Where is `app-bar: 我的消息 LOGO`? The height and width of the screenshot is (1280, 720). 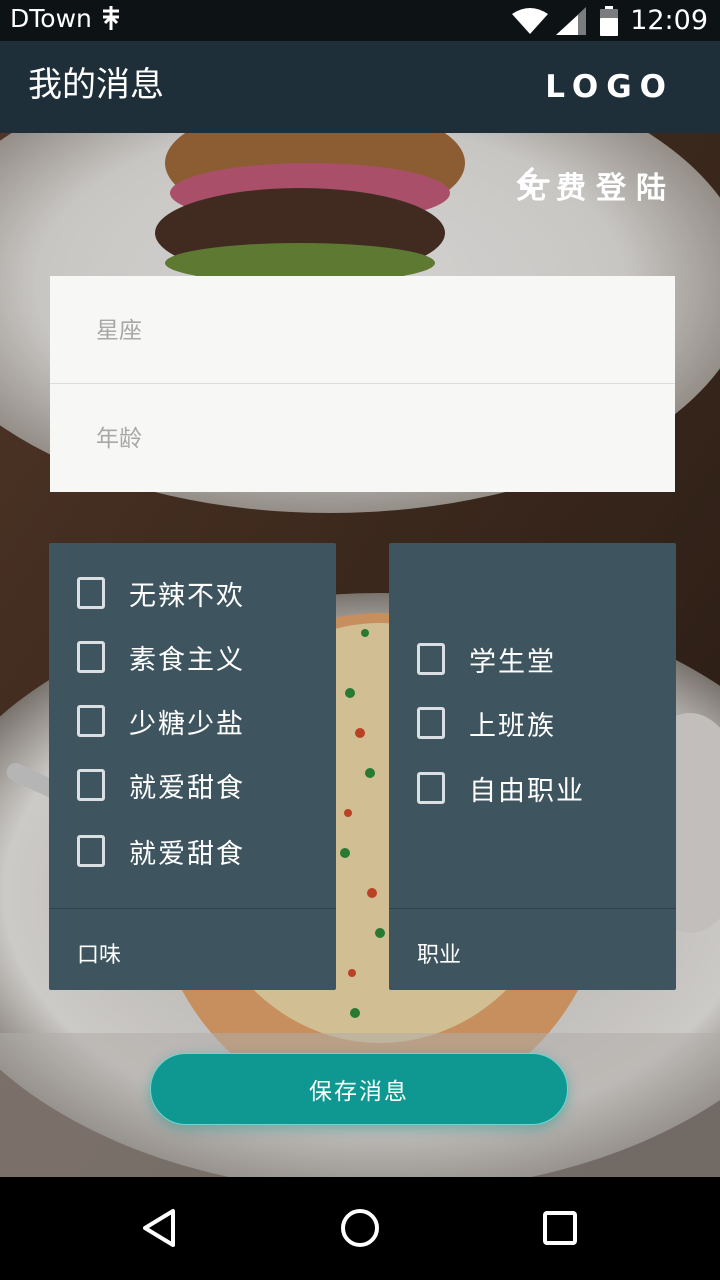 app-bar: 我的消息 LOGO is located at coordinates (360, 87).